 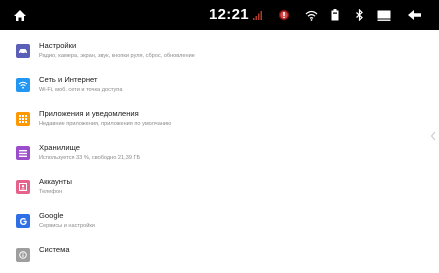 What do you see at coordinates (67, 226) in the screenshot?
I see `settings-item-subtitle: Сервисы и настройки` at bounding box center [67, 226].